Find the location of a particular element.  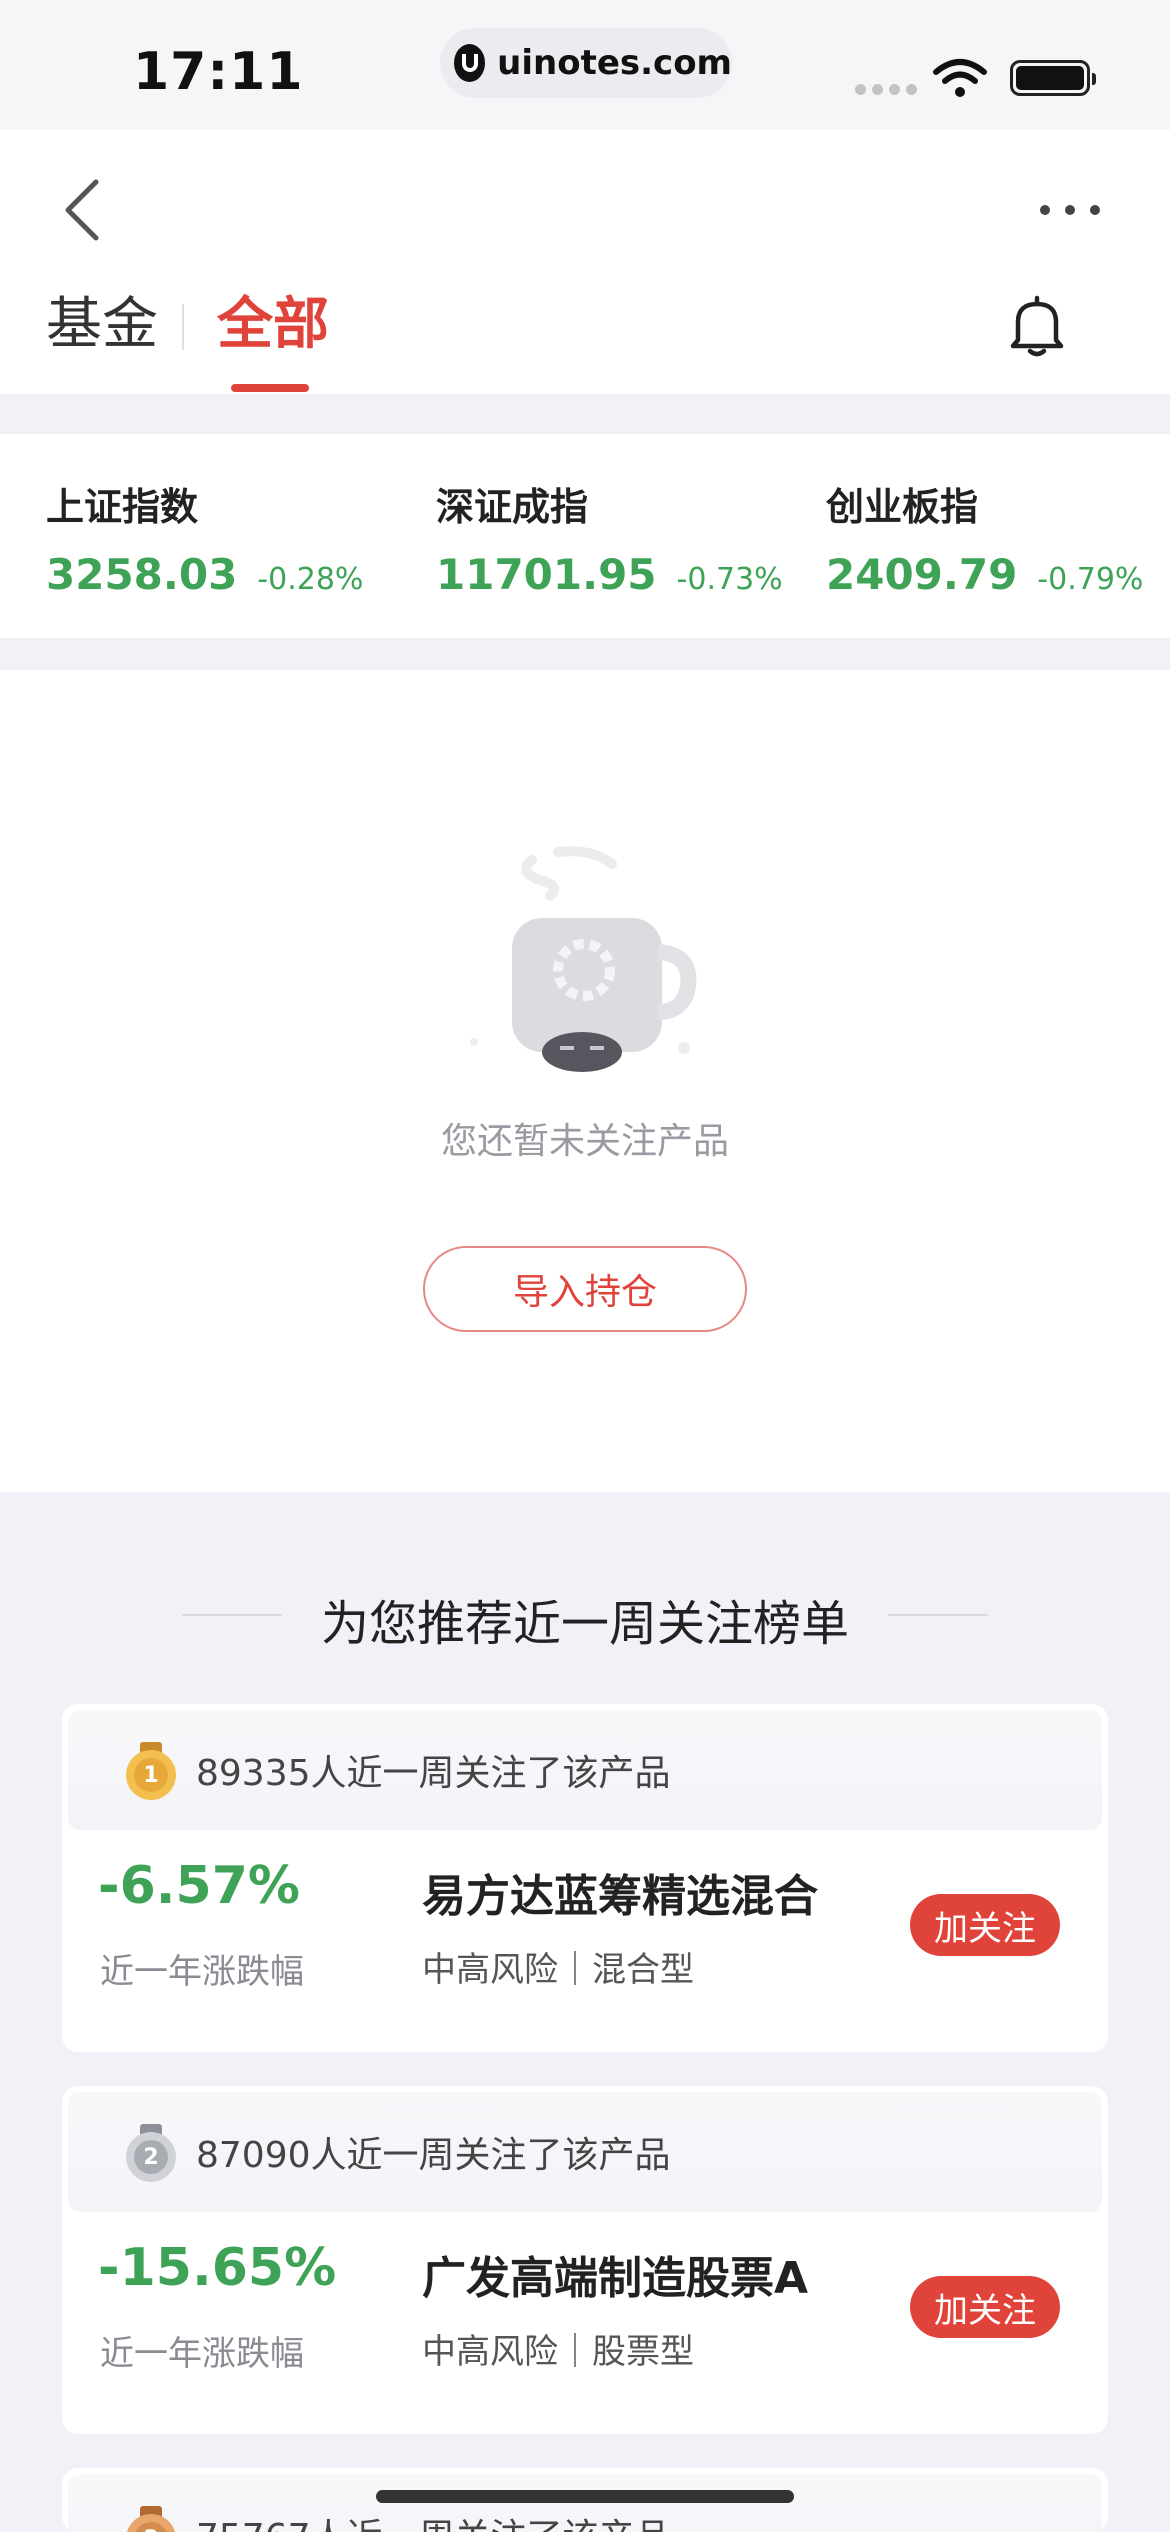

annual-return: -15.65% is located at coordinates (217, 2268).